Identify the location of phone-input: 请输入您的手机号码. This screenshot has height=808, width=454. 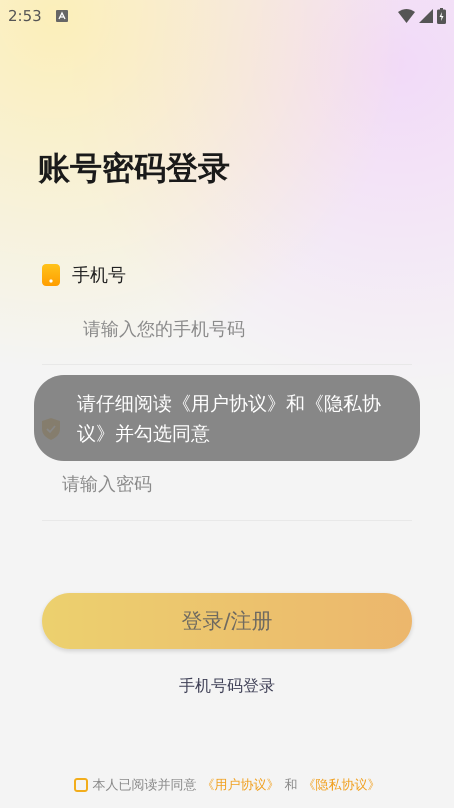
(227, 330).